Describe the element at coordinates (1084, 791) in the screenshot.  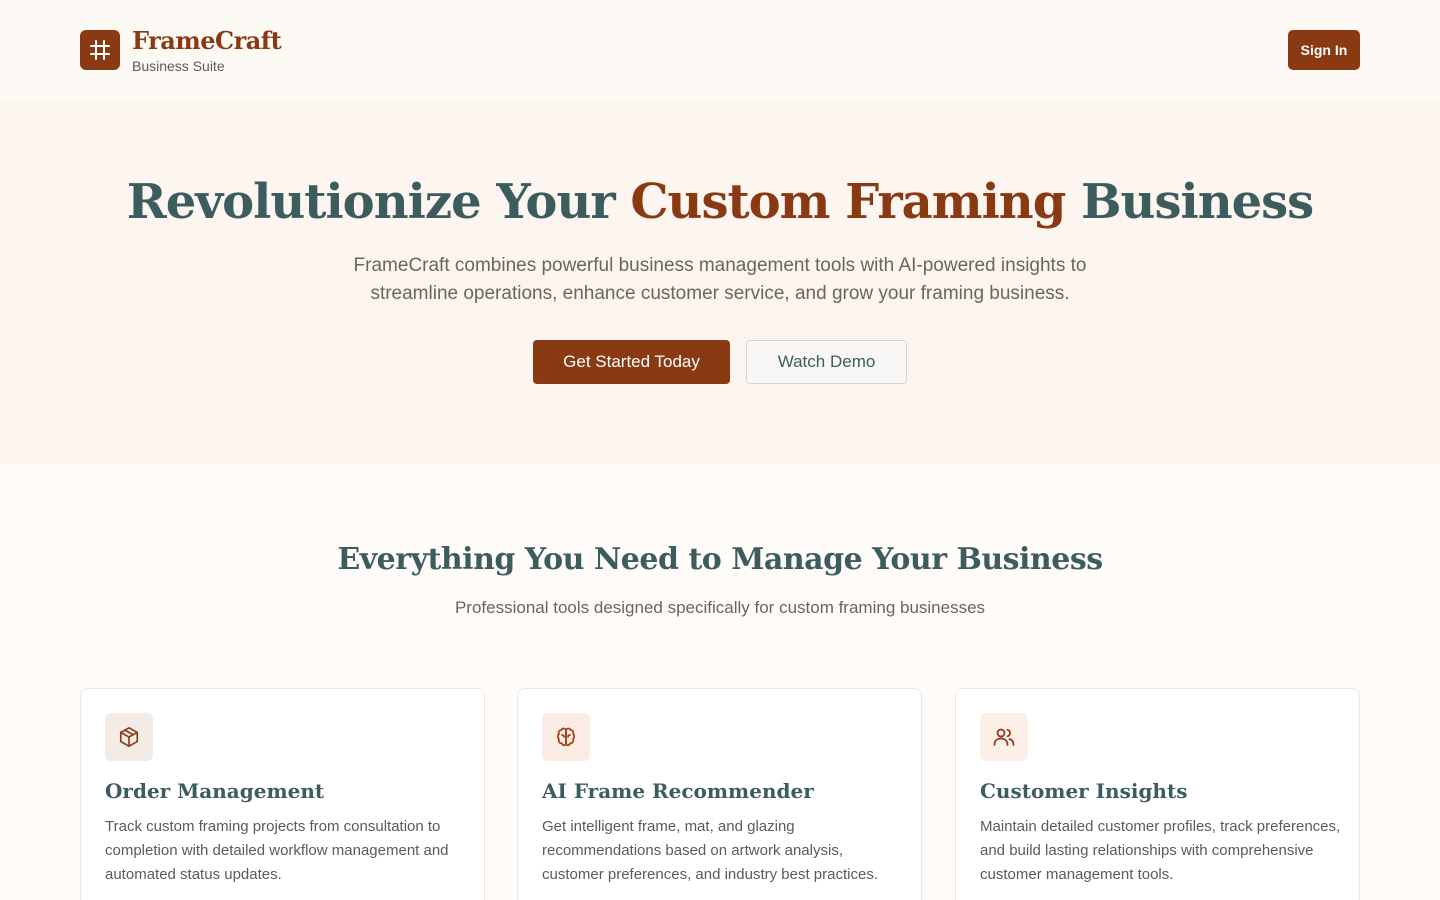
I see `card-title: Customer Insights` at that location.